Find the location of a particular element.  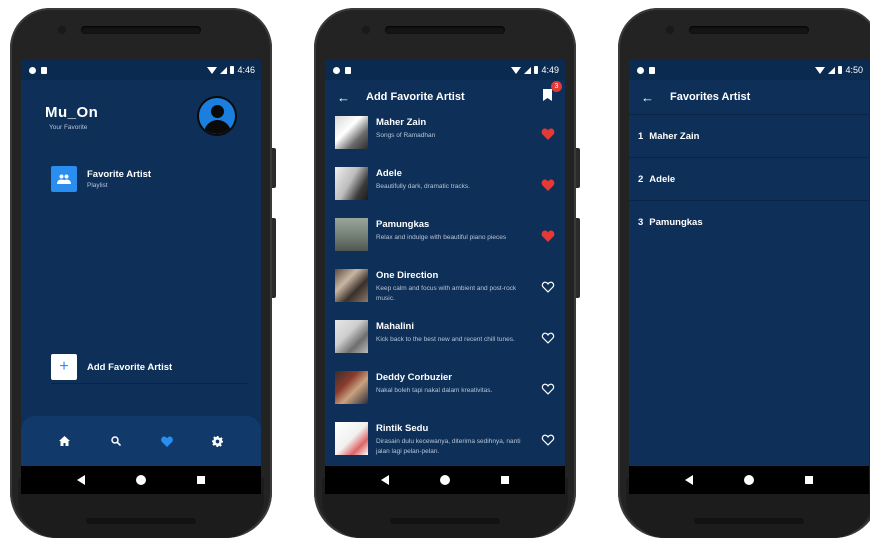

app-bar: ← Add Favorite Artist 3 is located at coordinates (445, 97).